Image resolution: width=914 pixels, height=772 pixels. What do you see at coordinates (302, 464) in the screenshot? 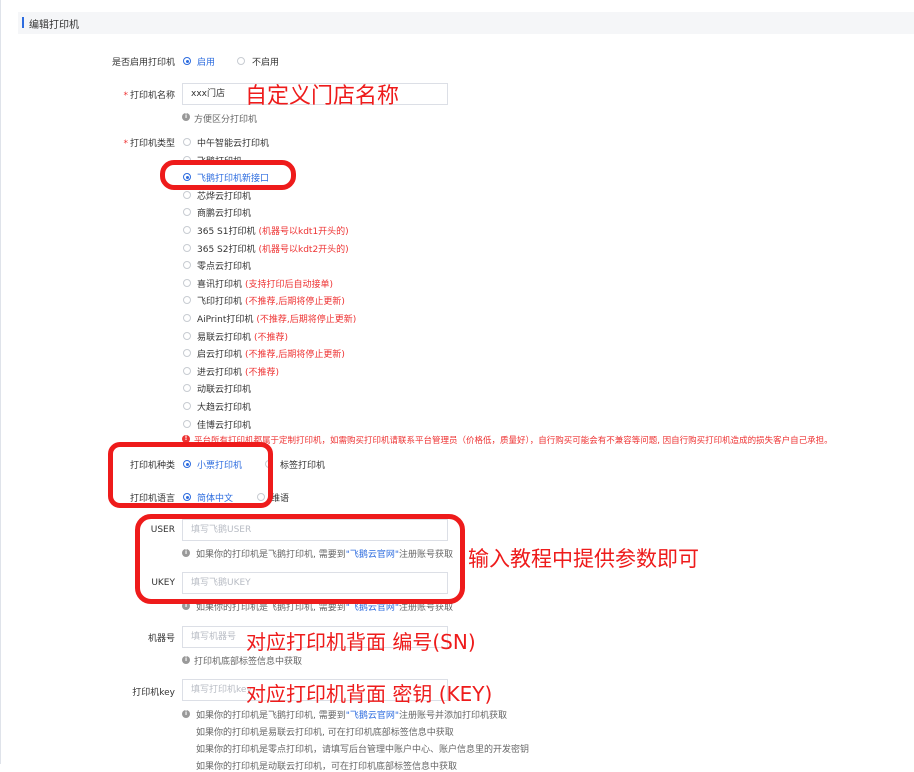
I see `printer-kind-label-printer-label: 标签打印机` at bounding box center [302, 464].